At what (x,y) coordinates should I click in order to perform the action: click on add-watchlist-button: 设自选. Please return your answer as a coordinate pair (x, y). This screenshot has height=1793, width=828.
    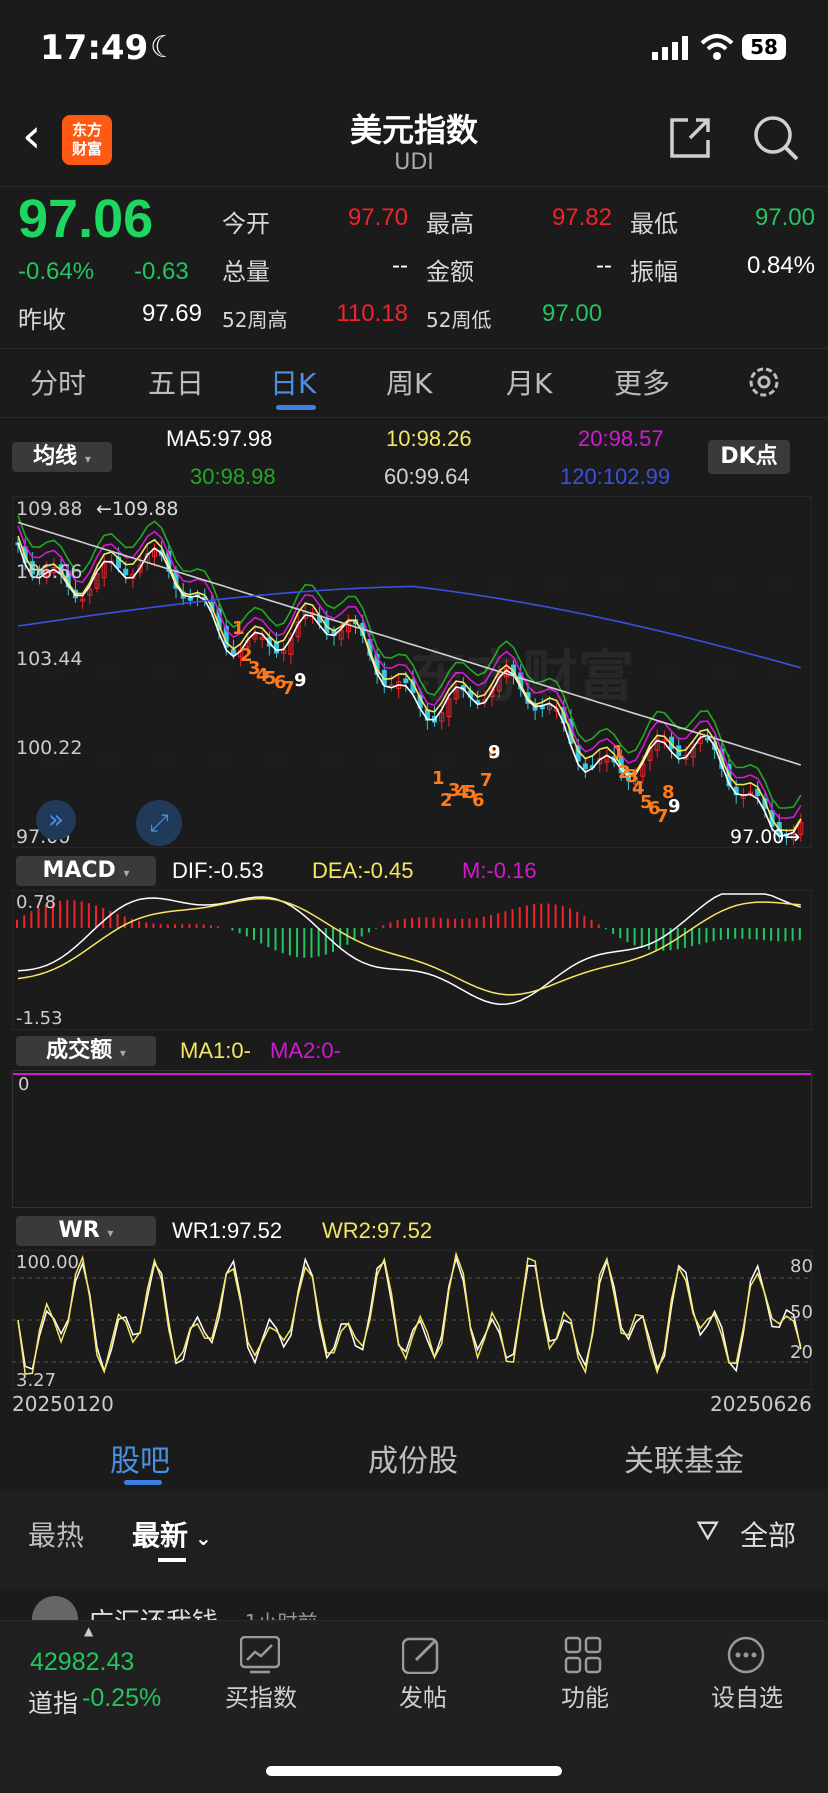
    Looking at the image, I should click on (747, 1674).